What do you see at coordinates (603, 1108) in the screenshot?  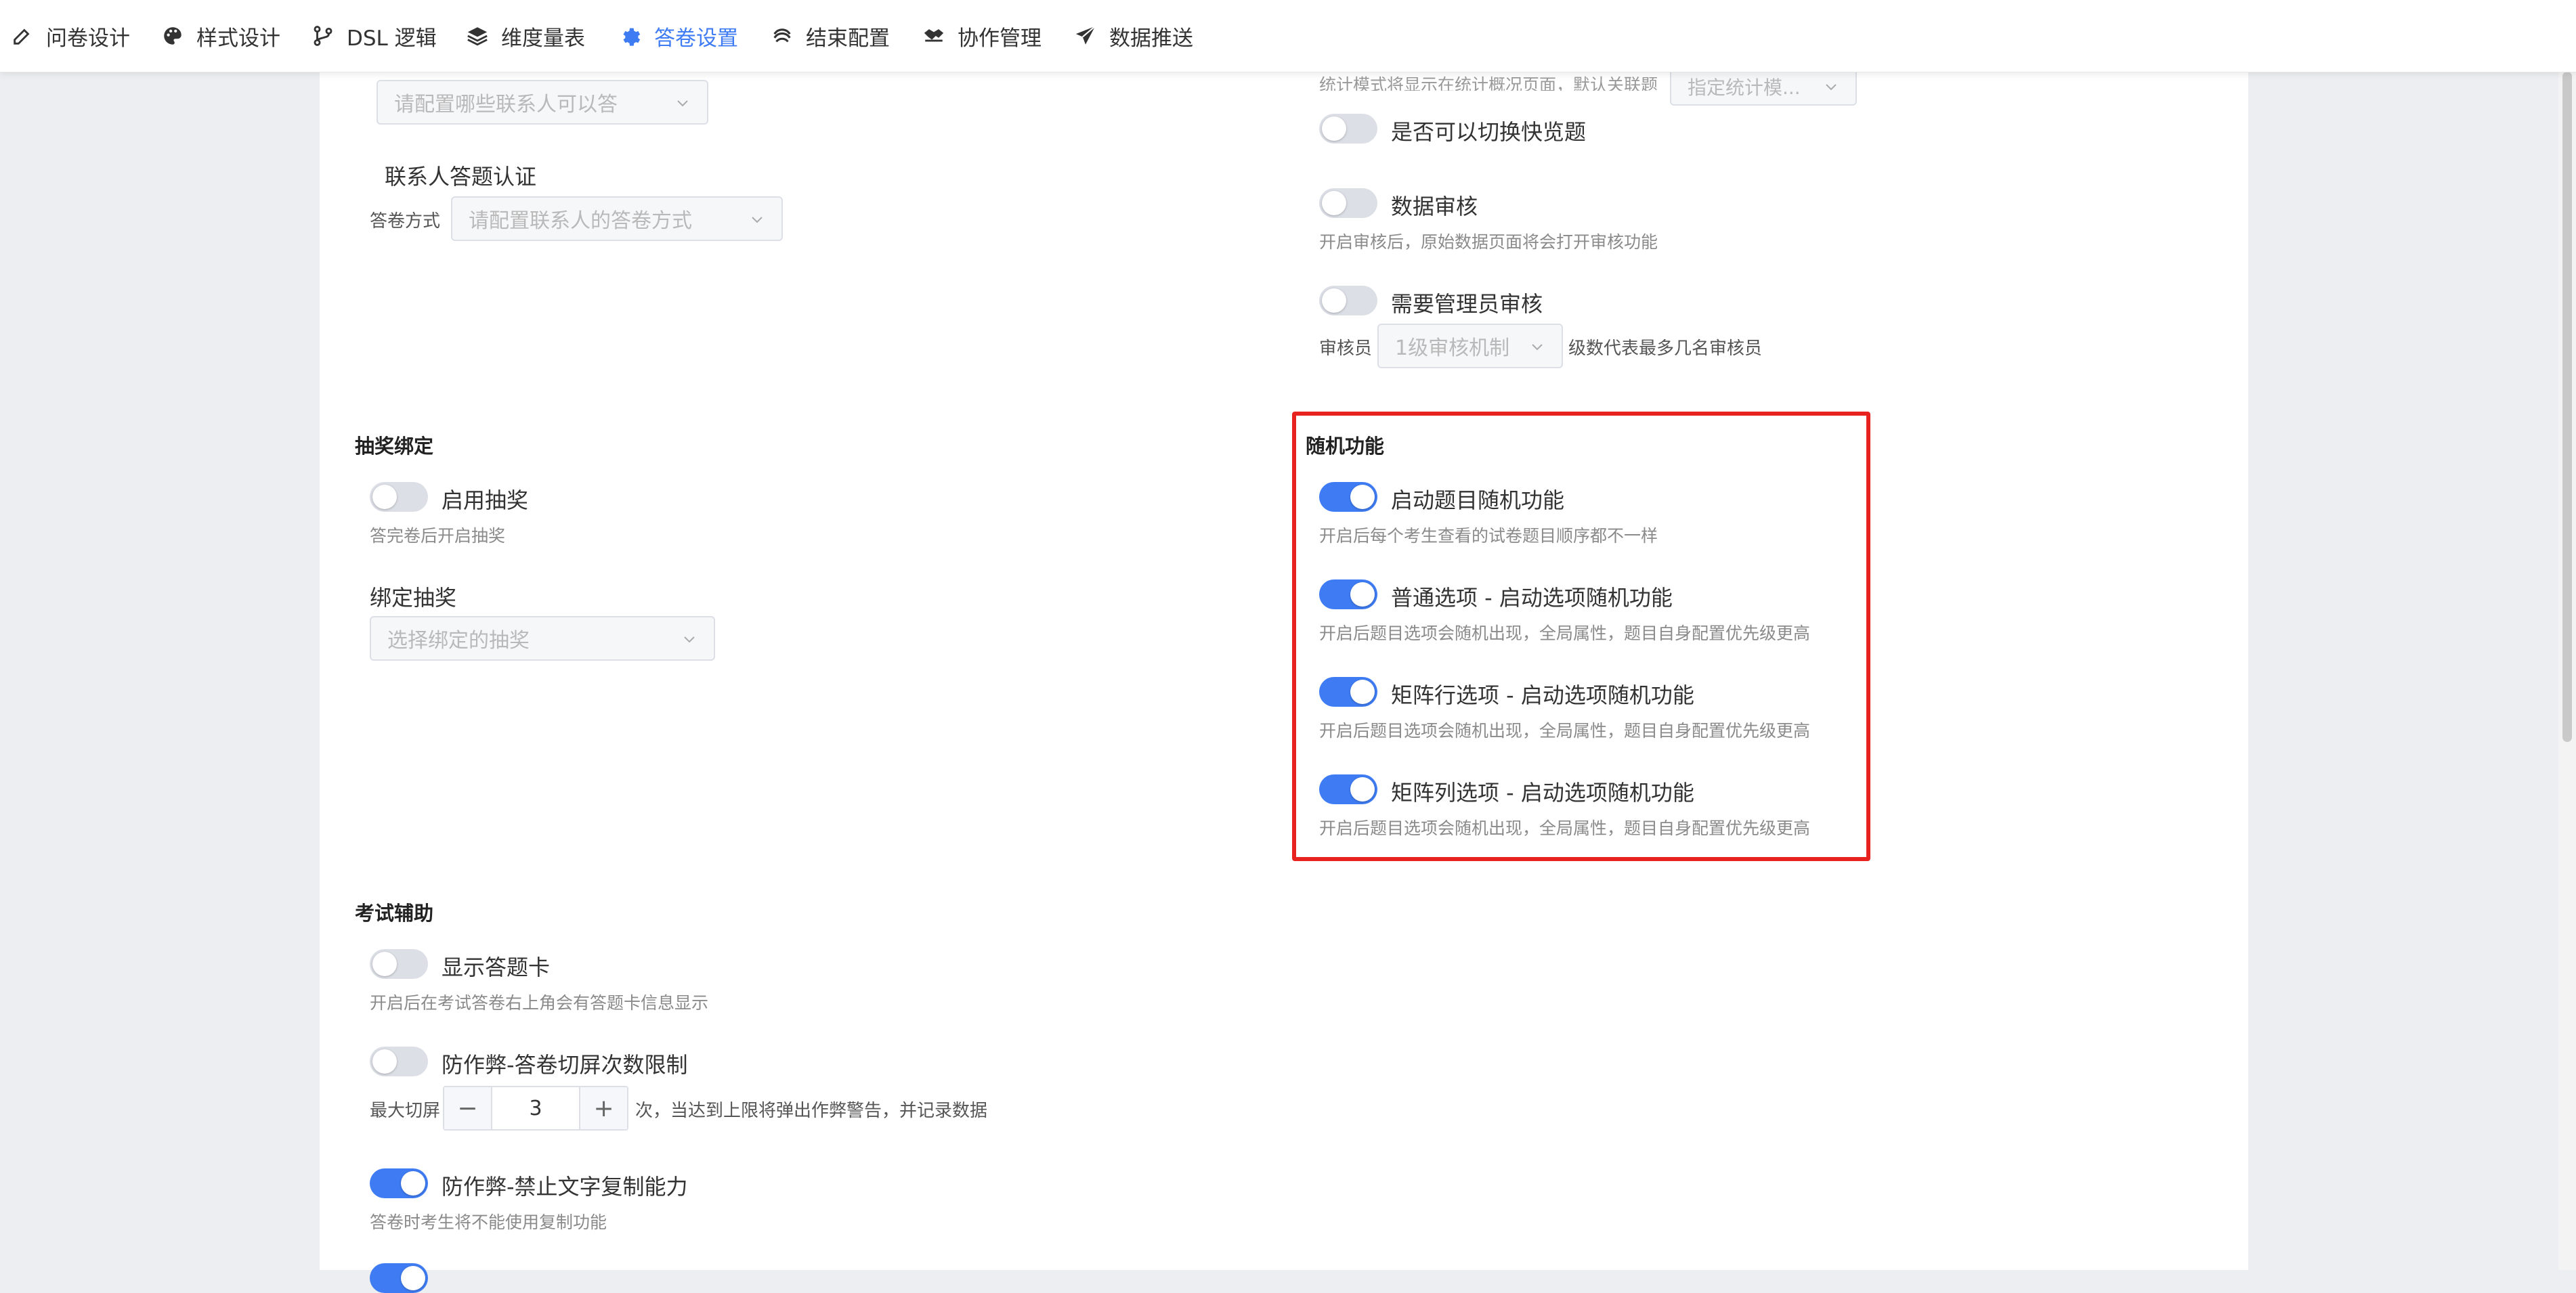 I see `increment-button: +` at bounding box center [603, 1108].